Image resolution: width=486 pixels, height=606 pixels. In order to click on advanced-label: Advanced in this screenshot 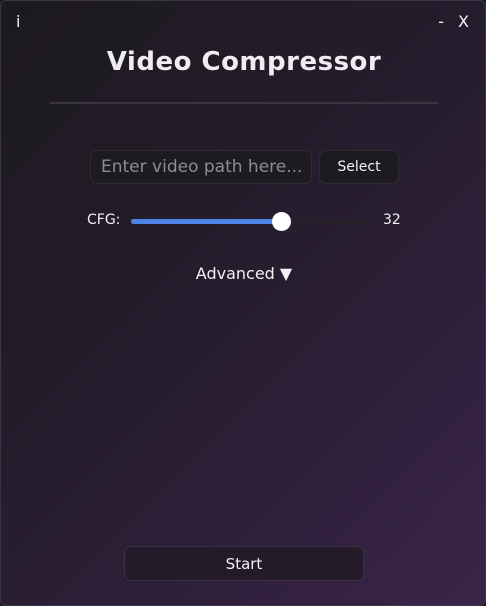, I will do `click(235, 273)`.